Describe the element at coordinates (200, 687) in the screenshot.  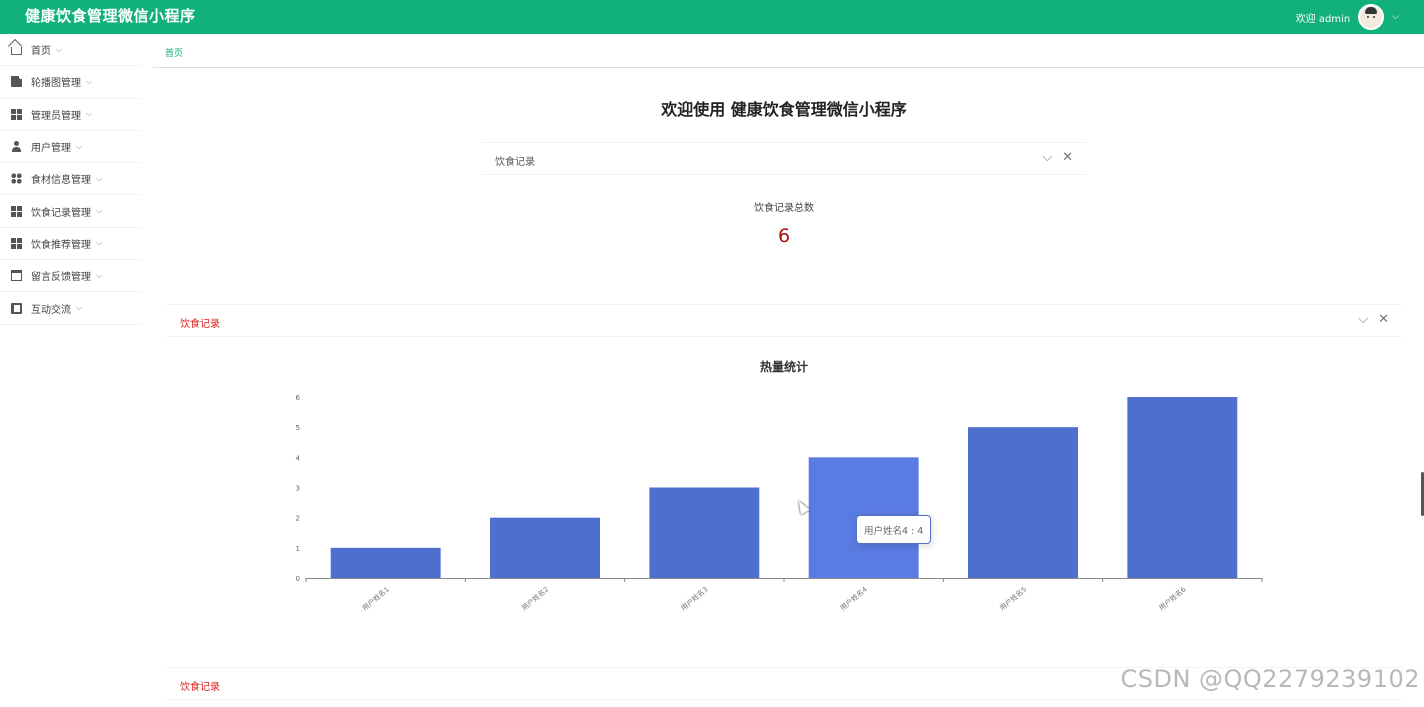
I see `bottom-card-title: 饮食记录` at that location.